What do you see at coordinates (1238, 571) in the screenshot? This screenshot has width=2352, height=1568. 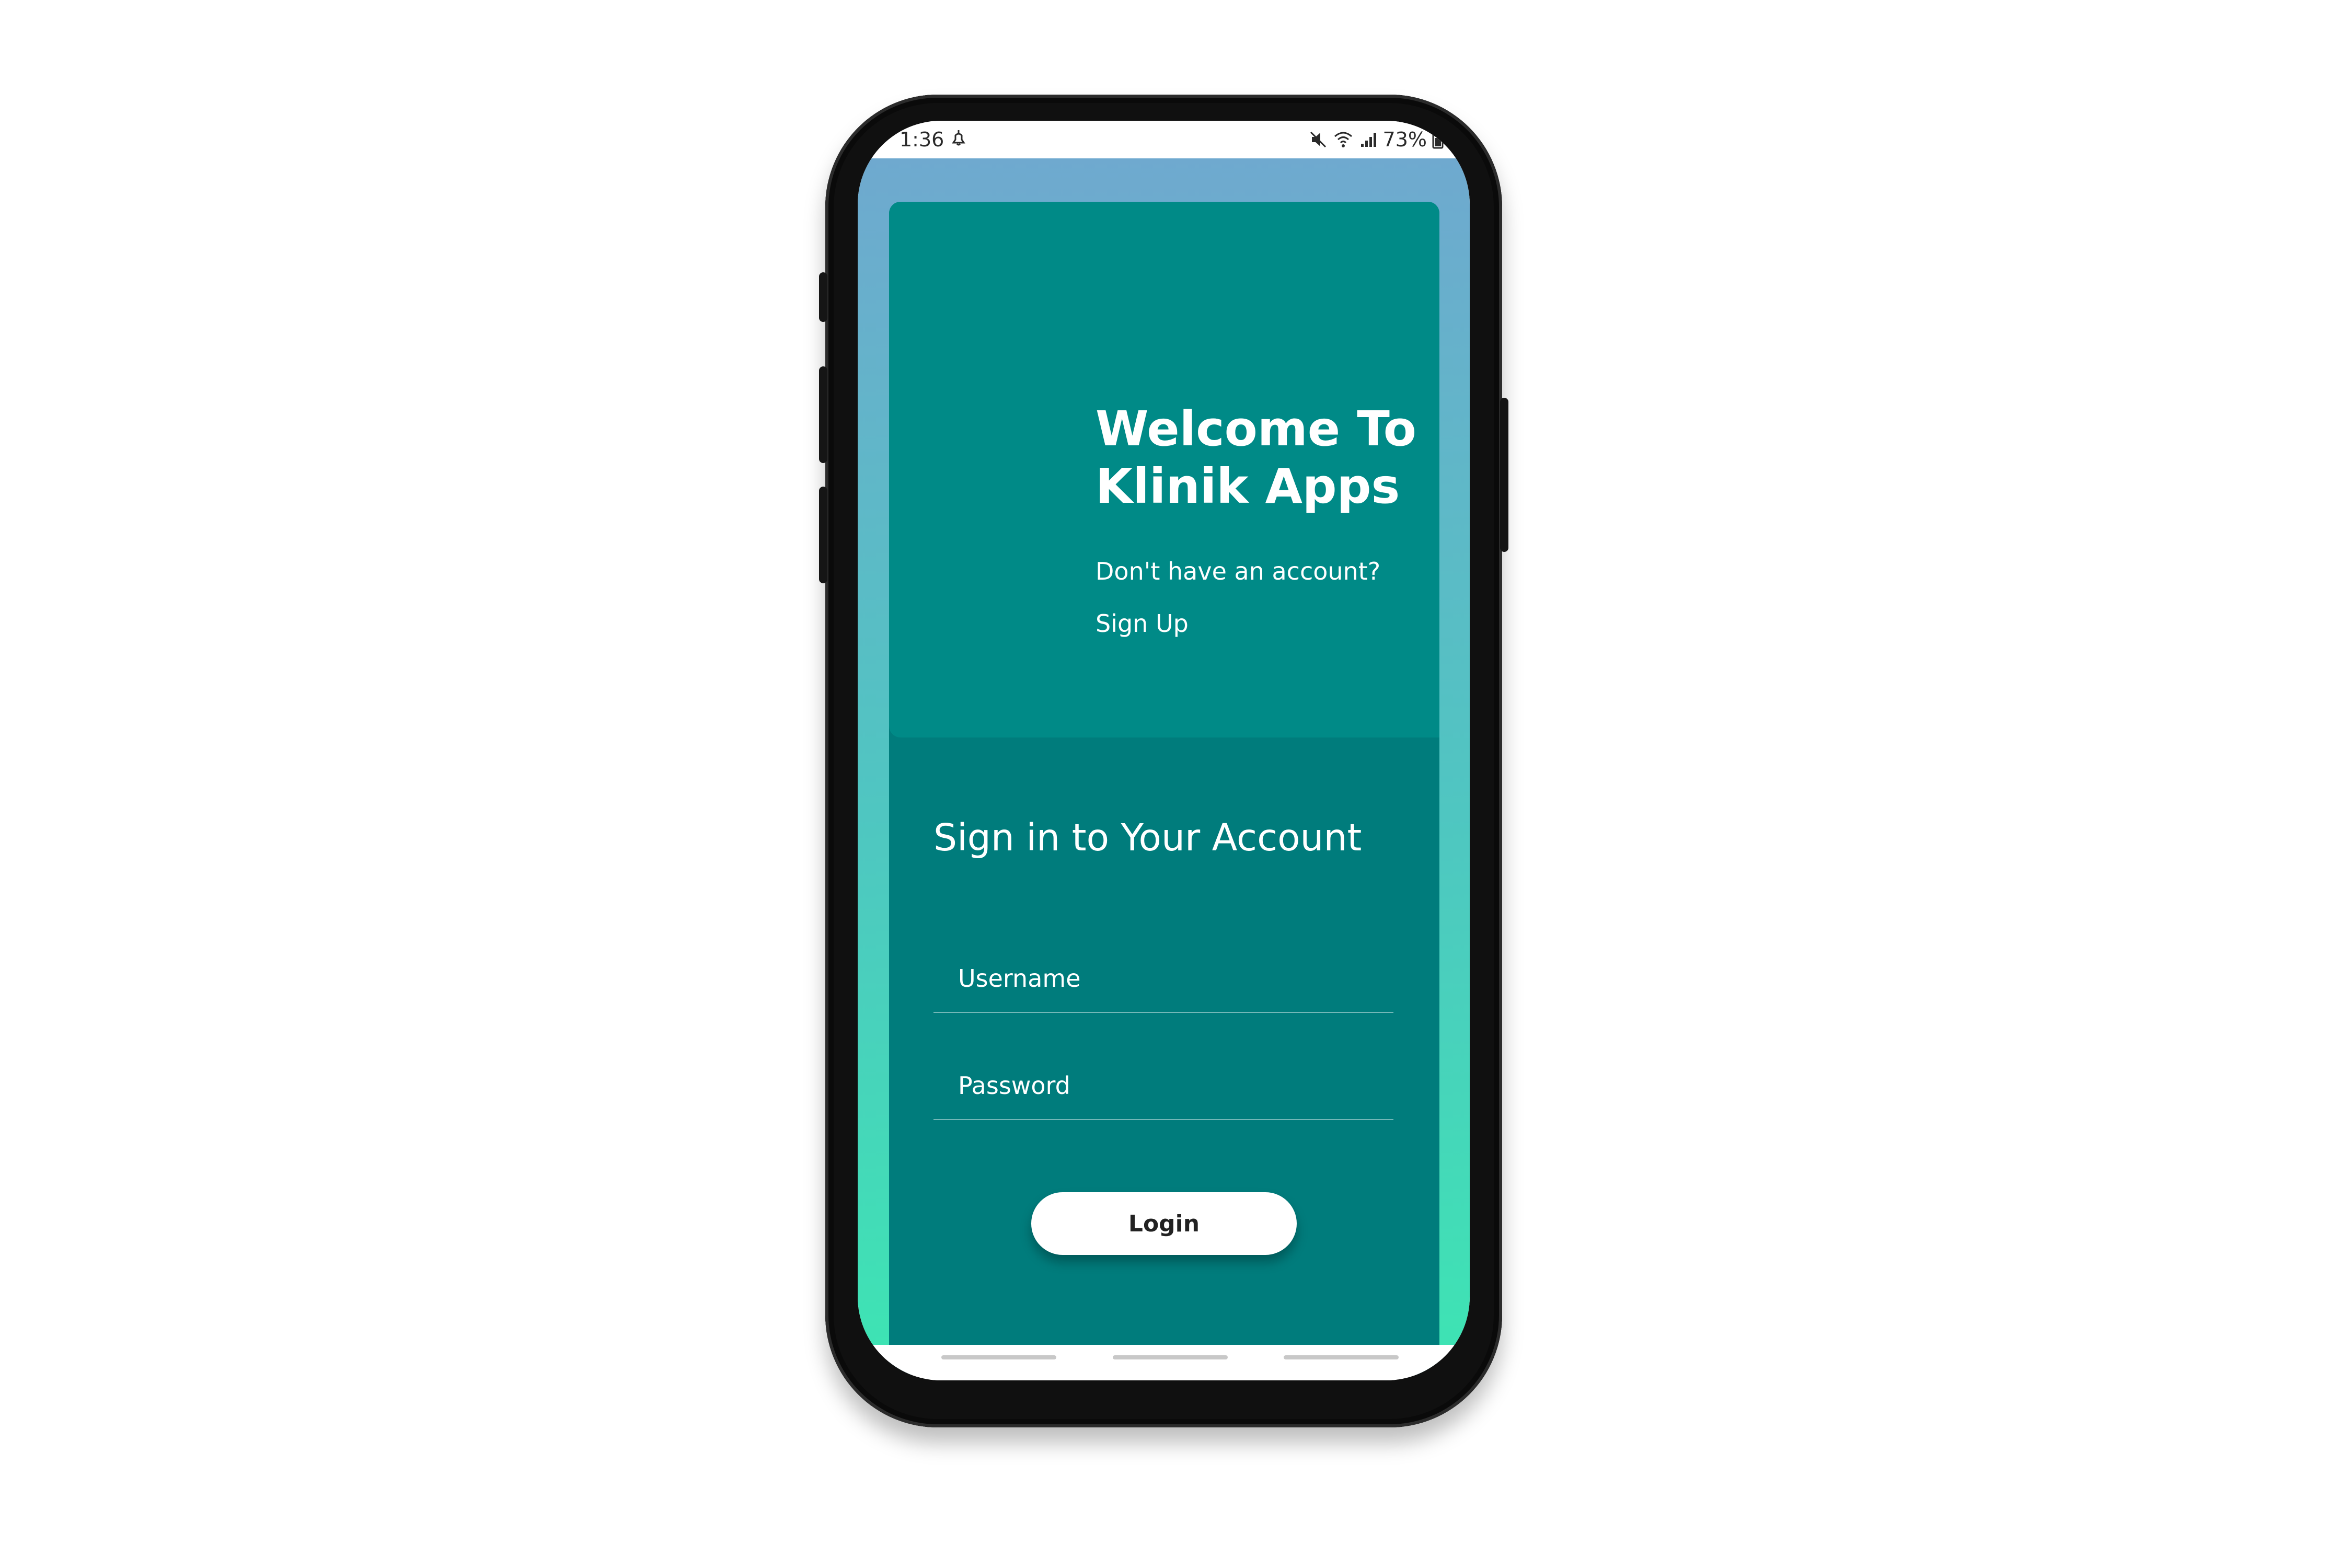 I see `no-account-text: Don't have an account?` at bounding box center [1238, 571].